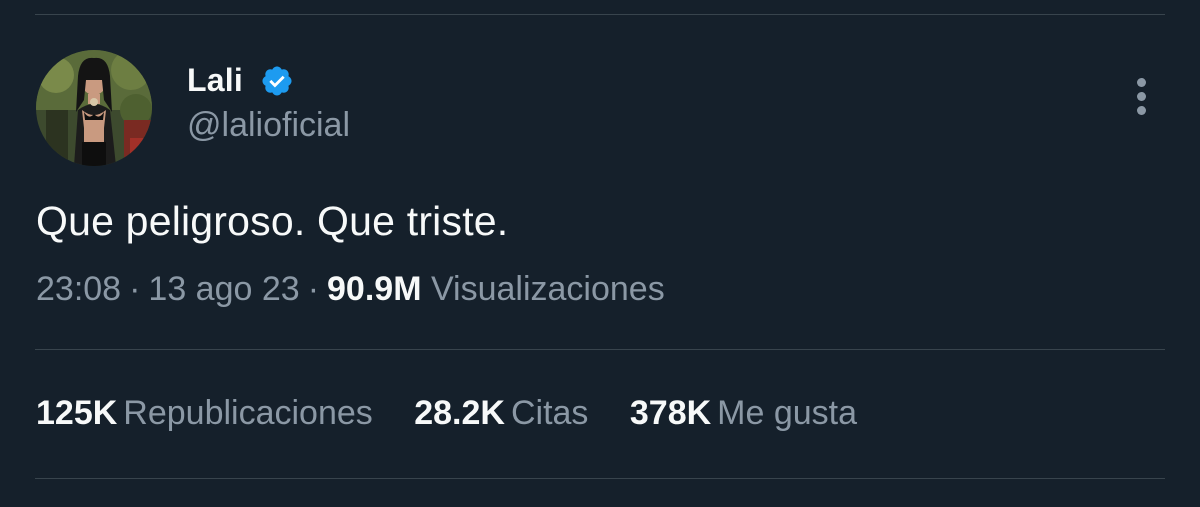 This screenshot has height=507, width=1200. Describe the element at coordinates (248, 413) in the screenshot. I see `stat-label: Republicaciones` at that location.